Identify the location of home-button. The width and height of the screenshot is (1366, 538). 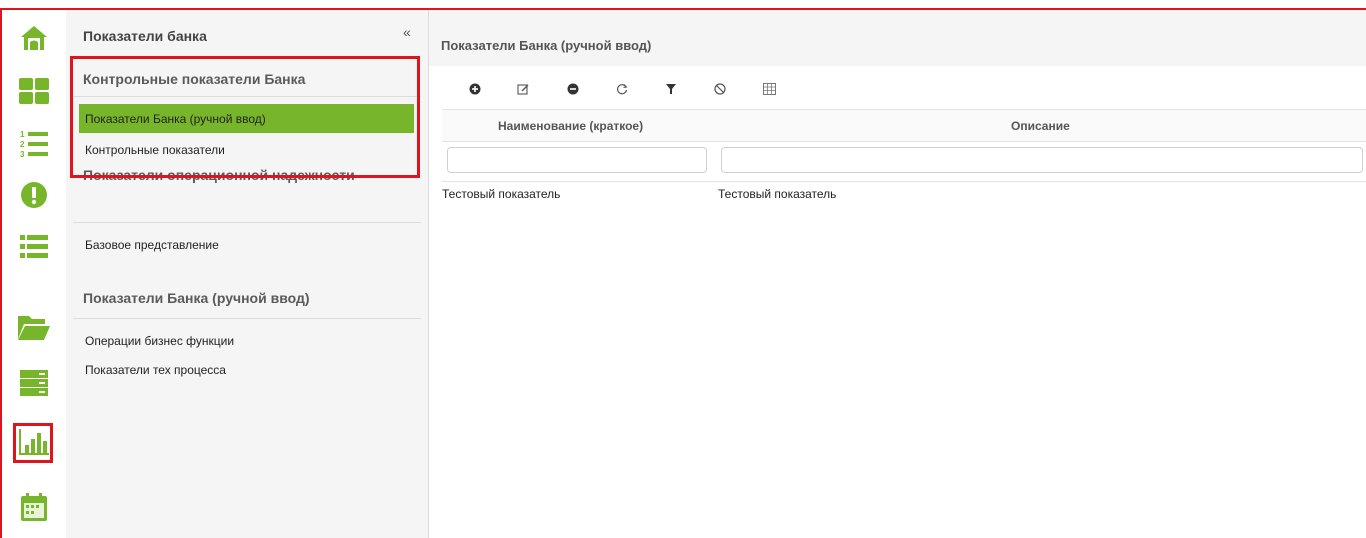
(34, 38).